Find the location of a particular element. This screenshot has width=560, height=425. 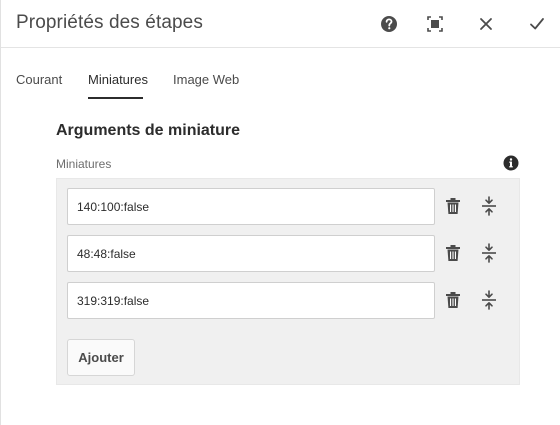

help-button is located at coordinates (389, 24).